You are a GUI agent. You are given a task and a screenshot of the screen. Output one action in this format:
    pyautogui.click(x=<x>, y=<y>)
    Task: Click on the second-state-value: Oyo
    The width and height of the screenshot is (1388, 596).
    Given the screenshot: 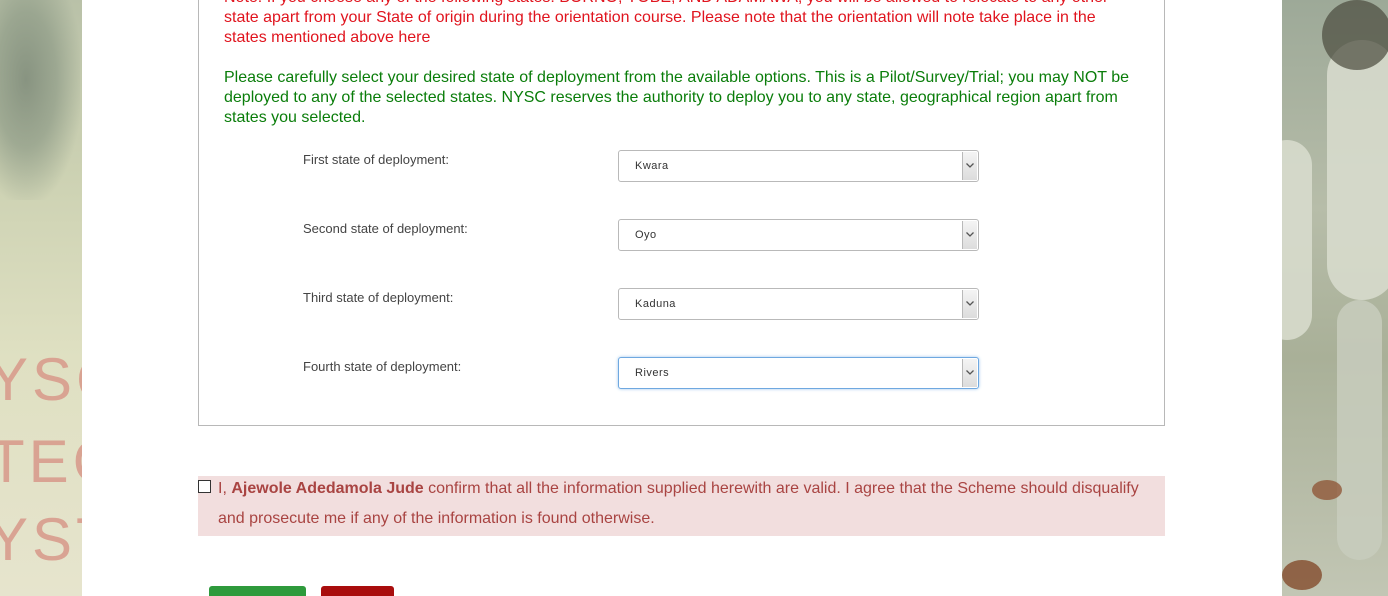 What is the action you would take?
    pyautogui.click(x=646, y=235)
    